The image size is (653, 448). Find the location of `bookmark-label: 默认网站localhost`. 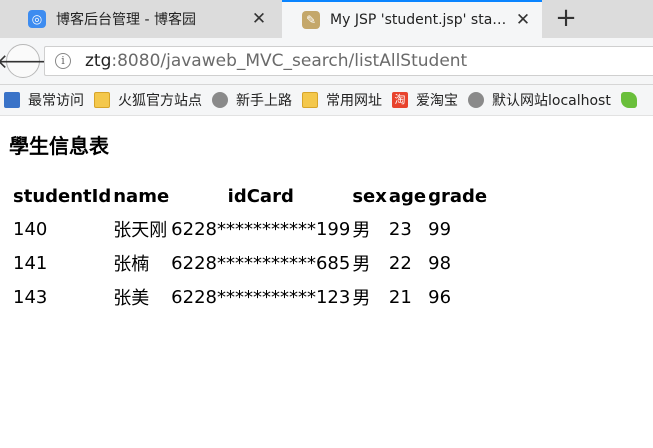

bookmark-label: 默认网站localhost is located at coordinates (551, 101).